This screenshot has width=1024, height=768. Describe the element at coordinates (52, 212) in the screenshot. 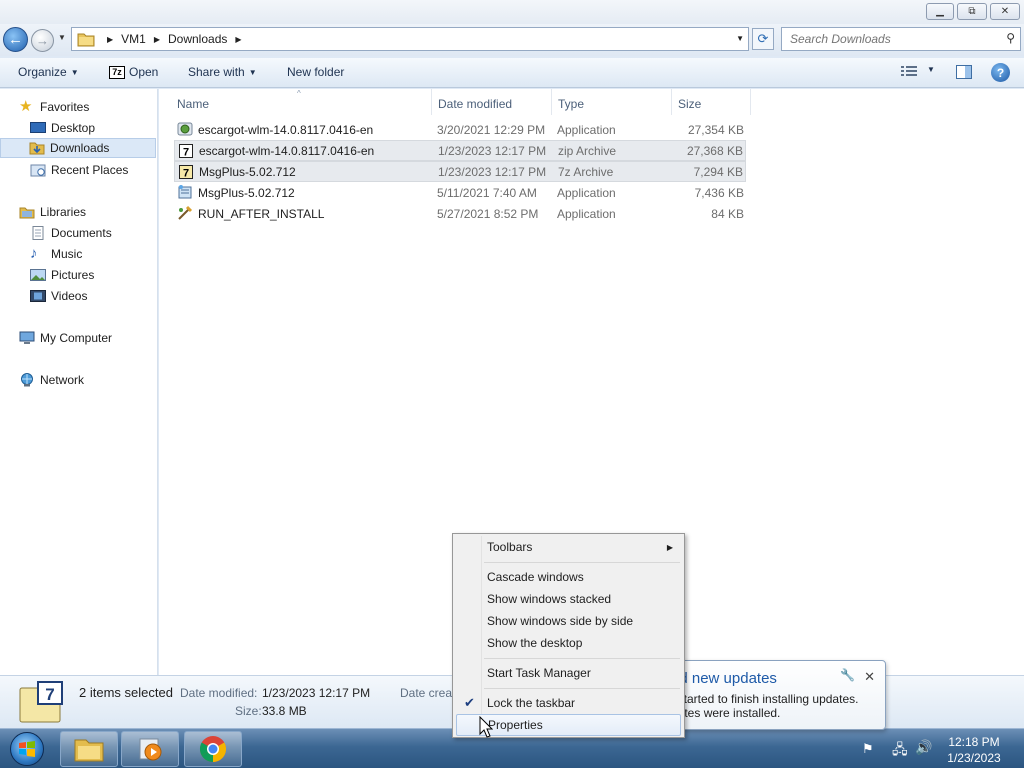

I see `nav-libraries: Libraries` at that location.